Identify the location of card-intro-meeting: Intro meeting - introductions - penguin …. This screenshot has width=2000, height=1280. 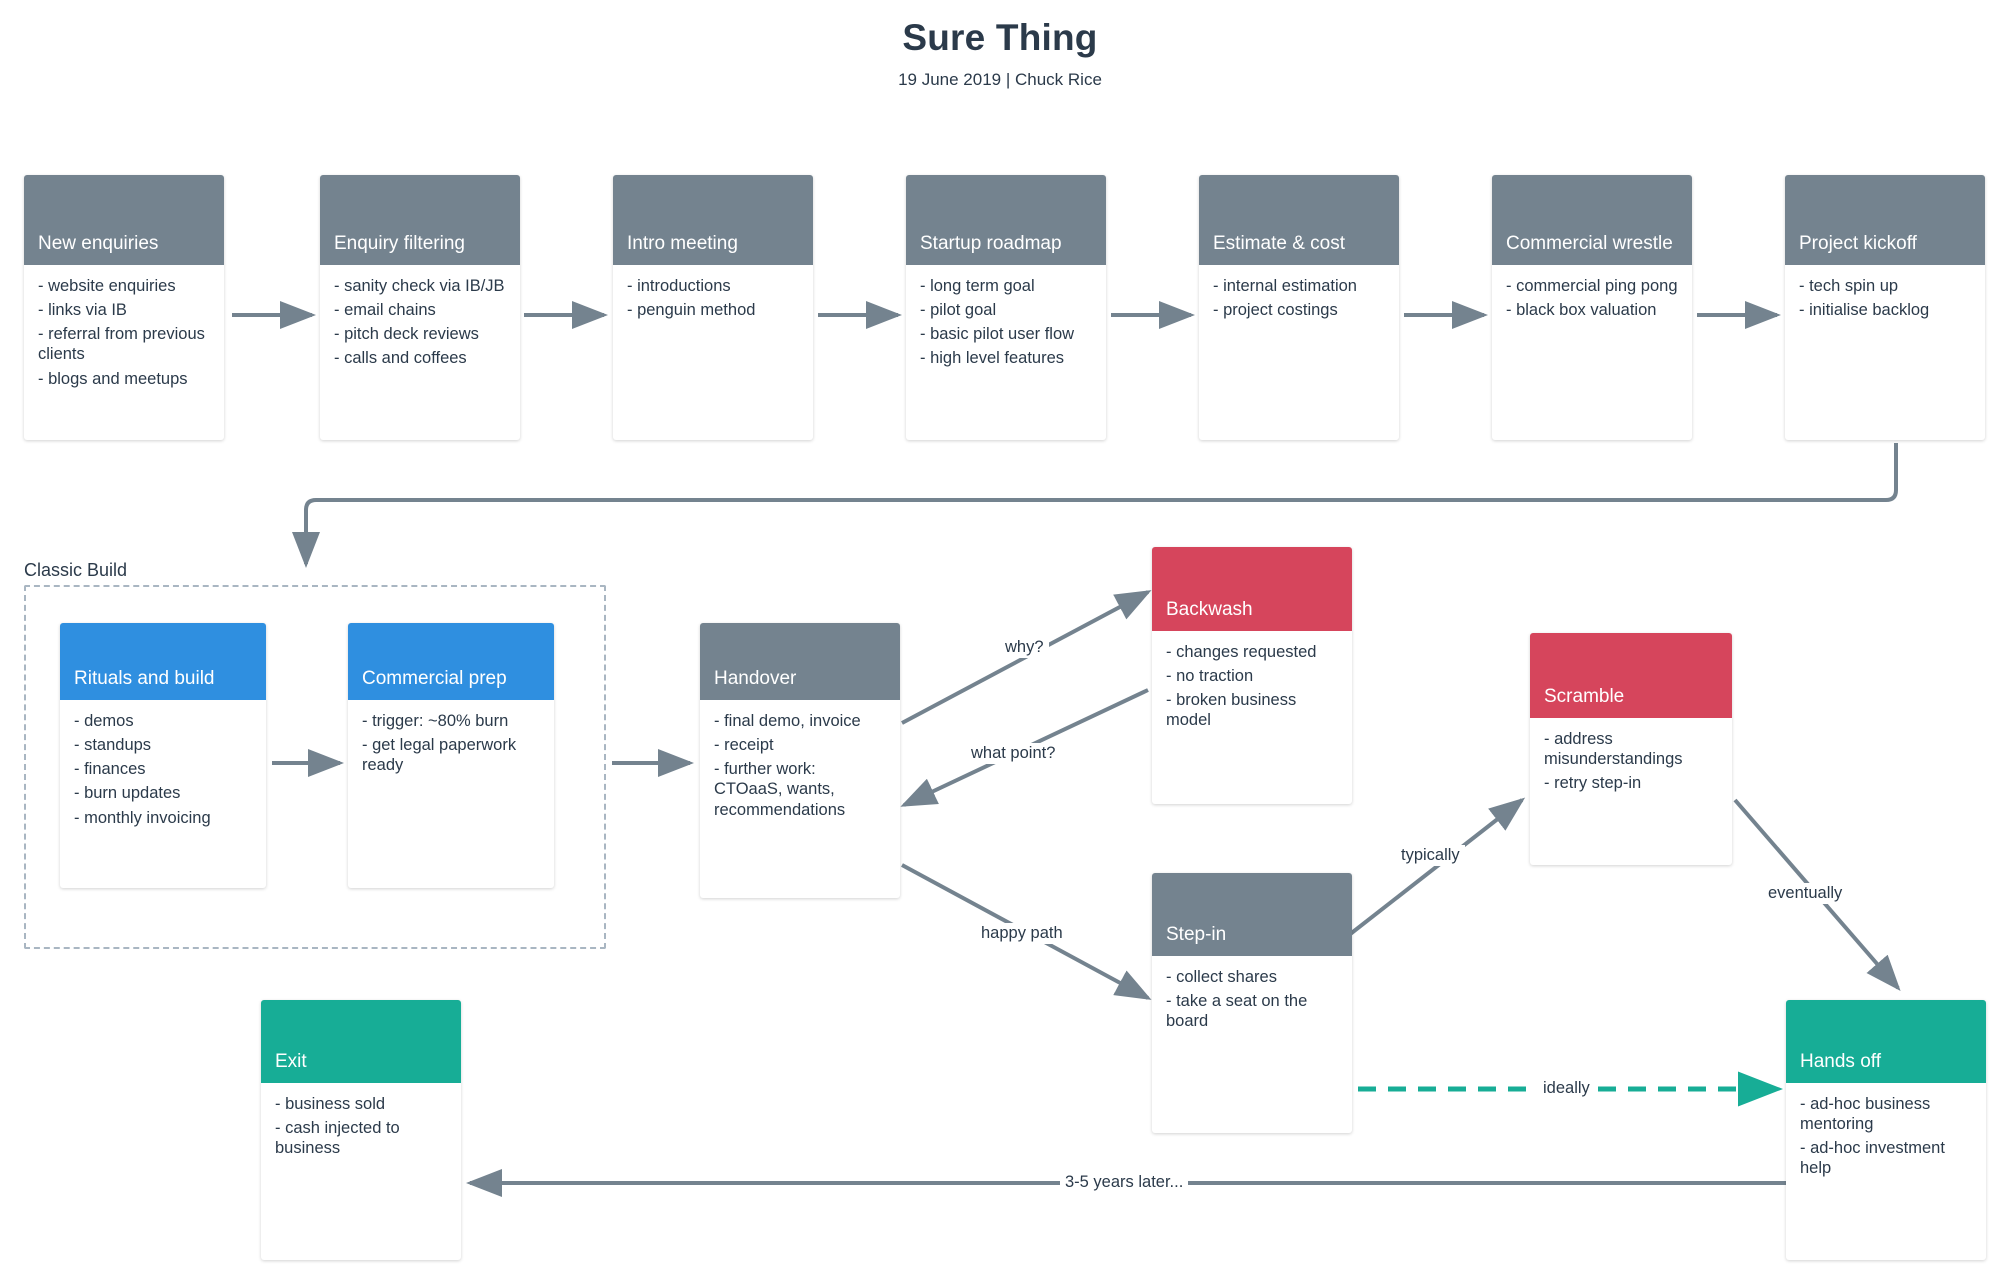
(713, 307).